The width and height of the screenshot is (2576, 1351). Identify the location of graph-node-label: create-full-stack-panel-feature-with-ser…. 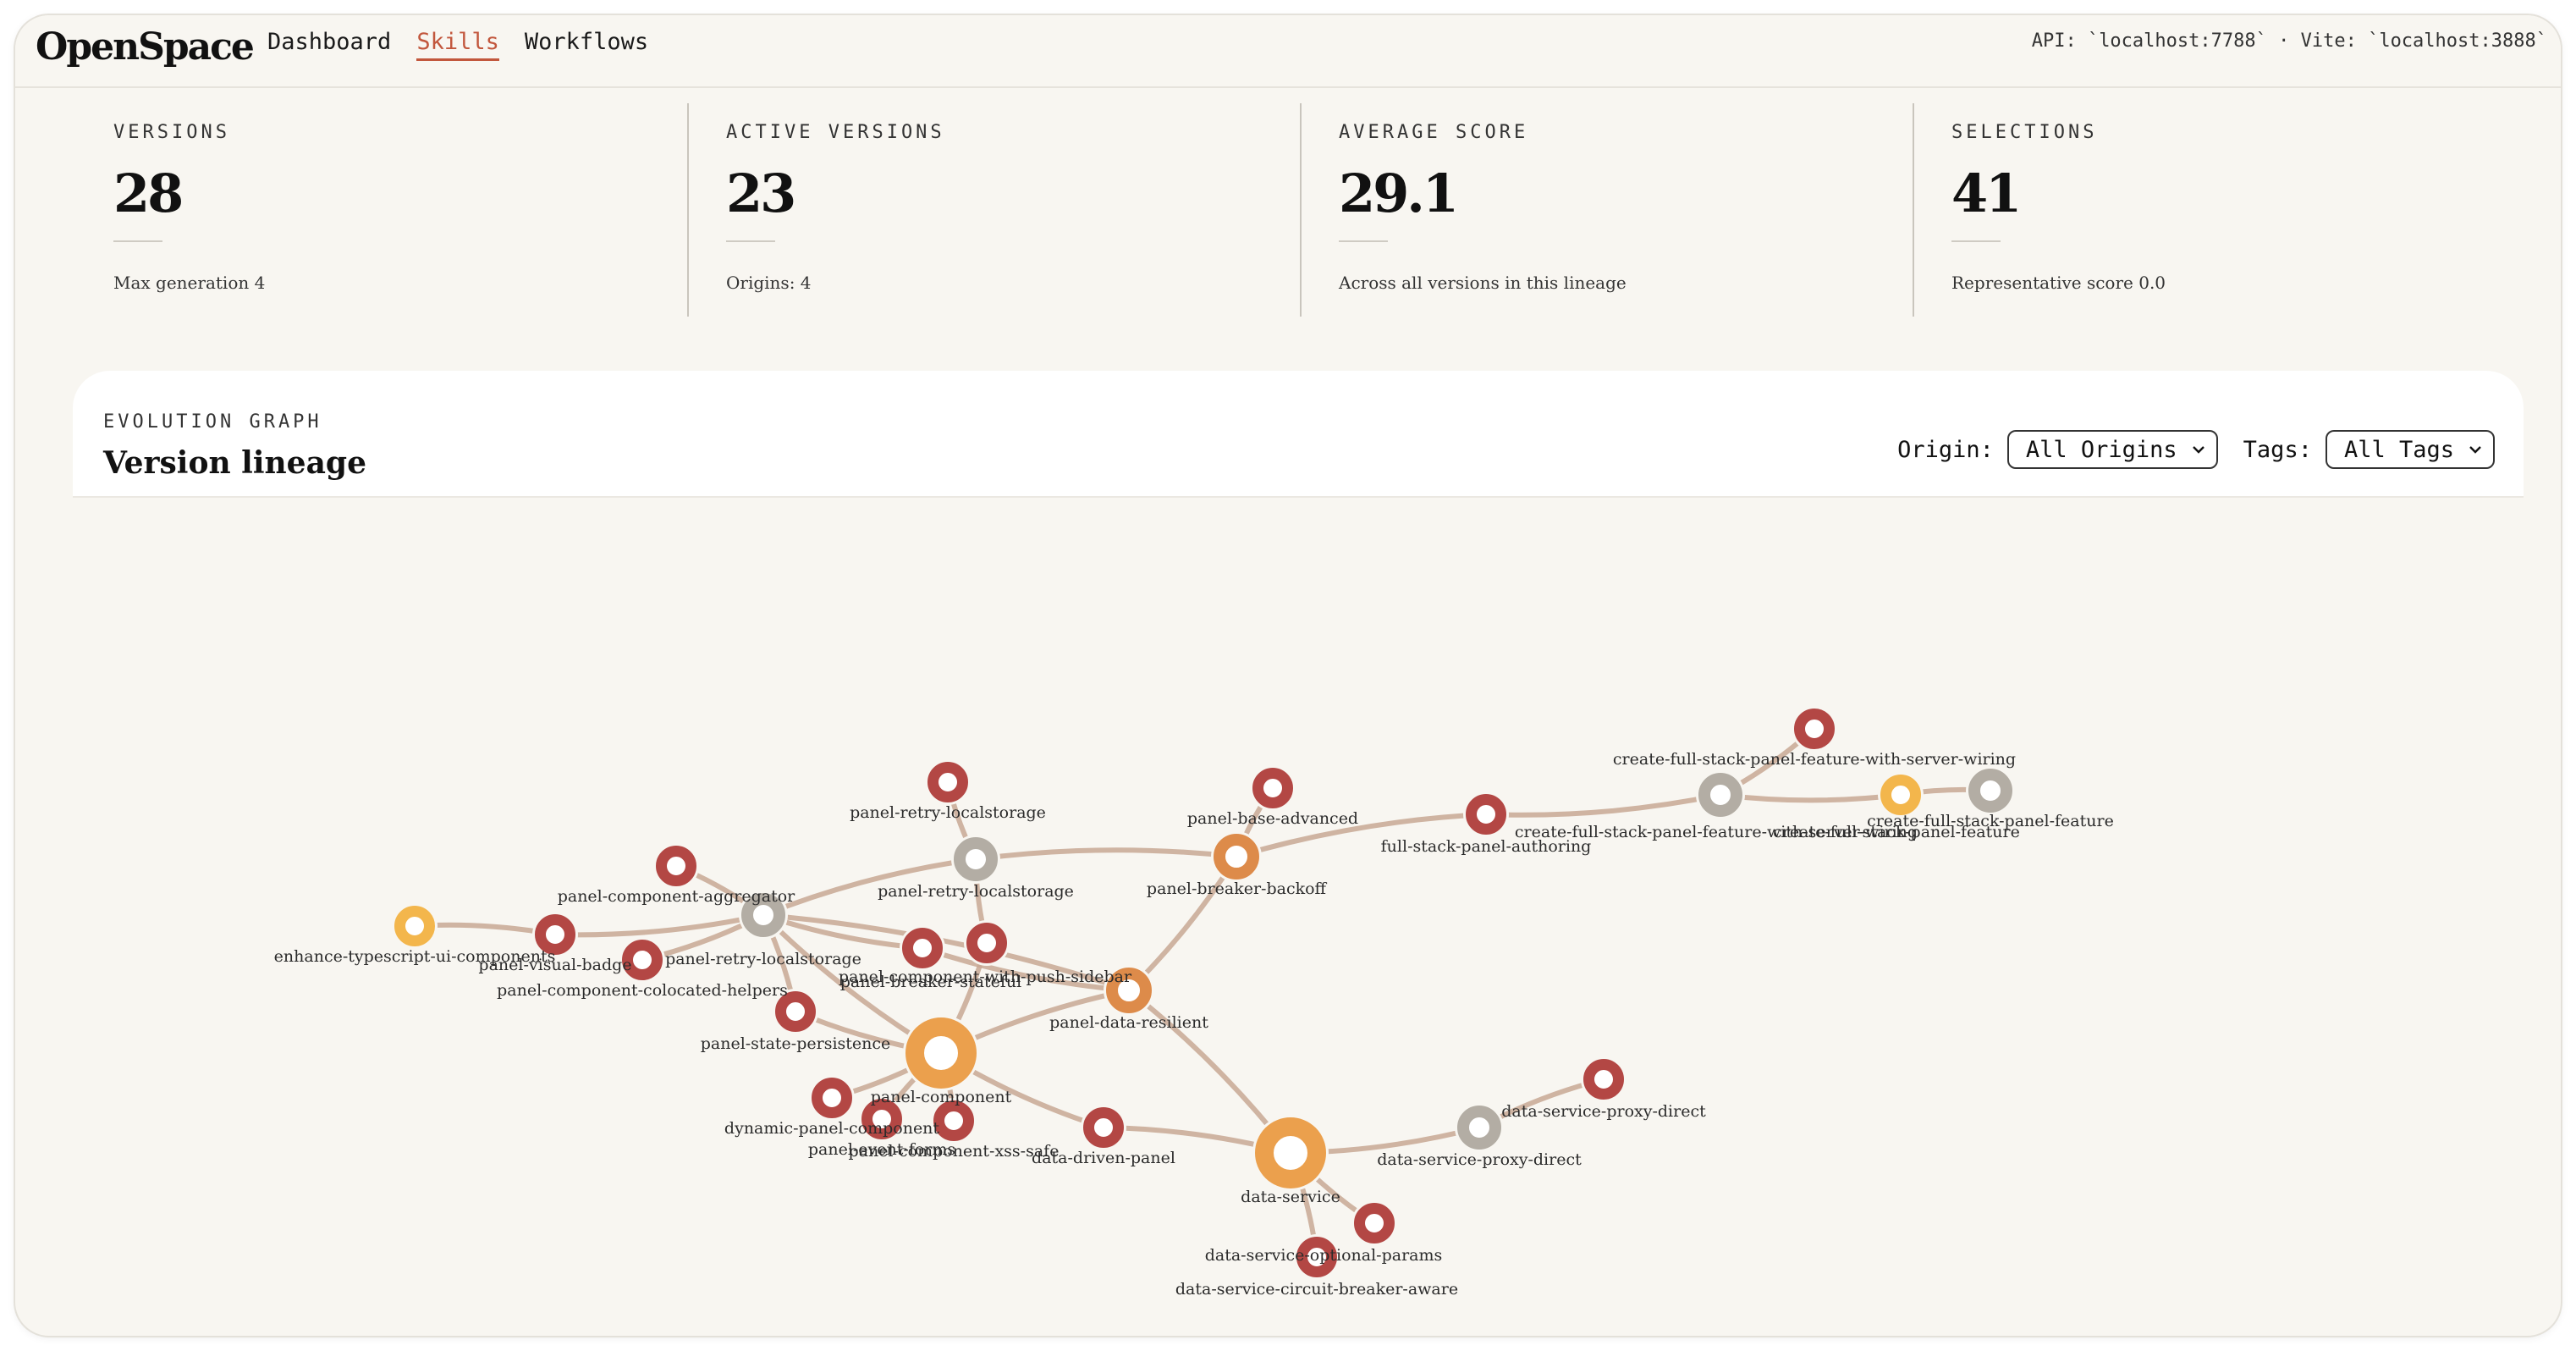
(1814, 759).